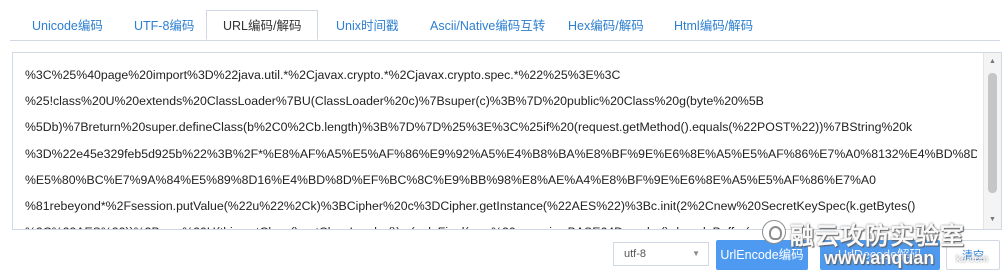 The height and width of the screenshot is (274, 1008). I want to click on tab-unix-timestamp: Unix时间戳, so click(367, 26).